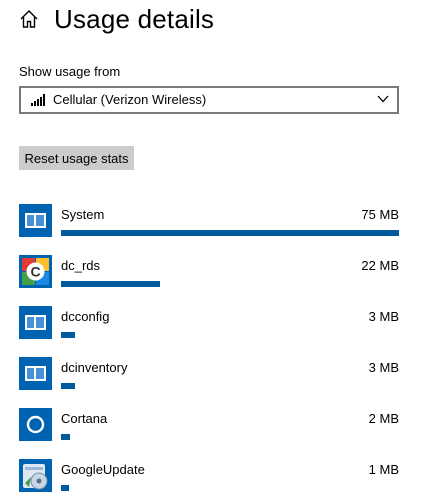 The height and width of the screenshot is (500, 424). What do you see at coordinates (212, 324) in the screenshot?
I see `app-row-dcconfig: dcconfig 3 MB` at bounding box center [212, 324].